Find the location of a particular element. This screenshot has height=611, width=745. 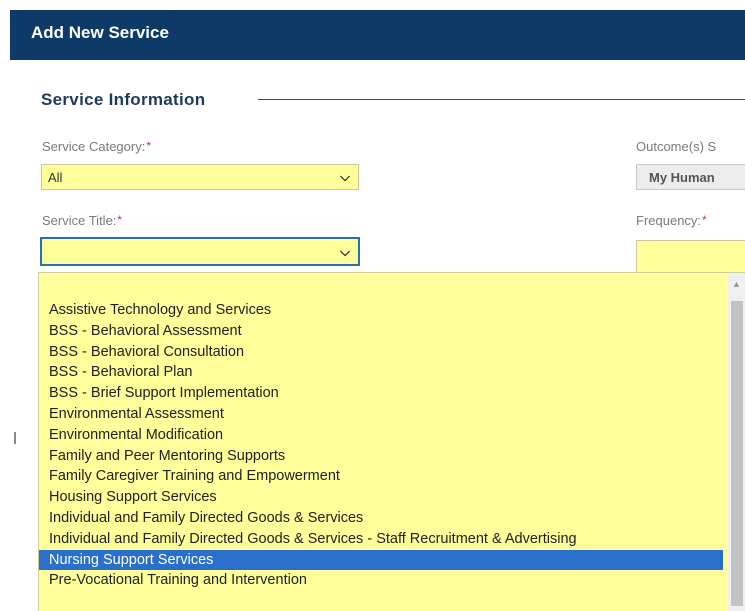

dropdown-option: Housing Support Services is located at coordinates (381, 497).